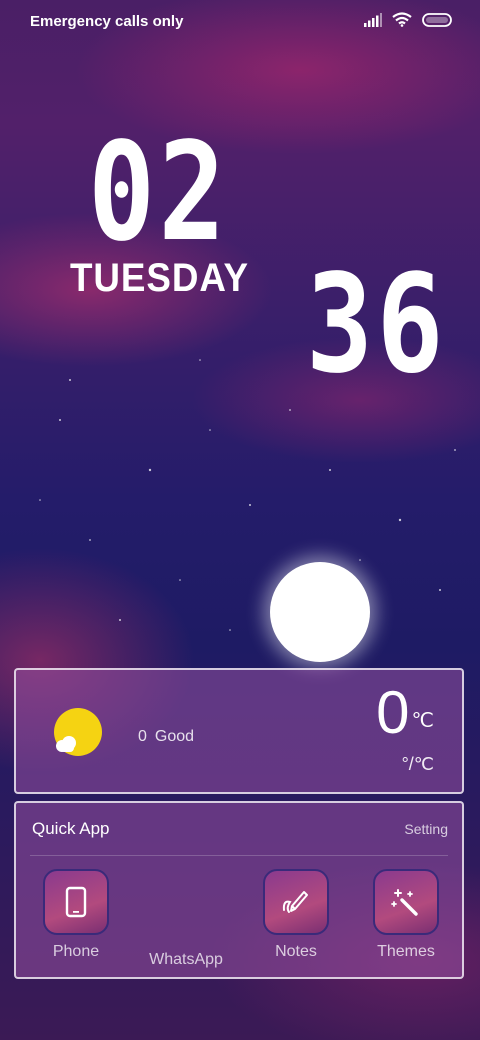 The height and width of the screenshot is (1040, 480). I want to click on magic-wand-icon, so click(404, 902).